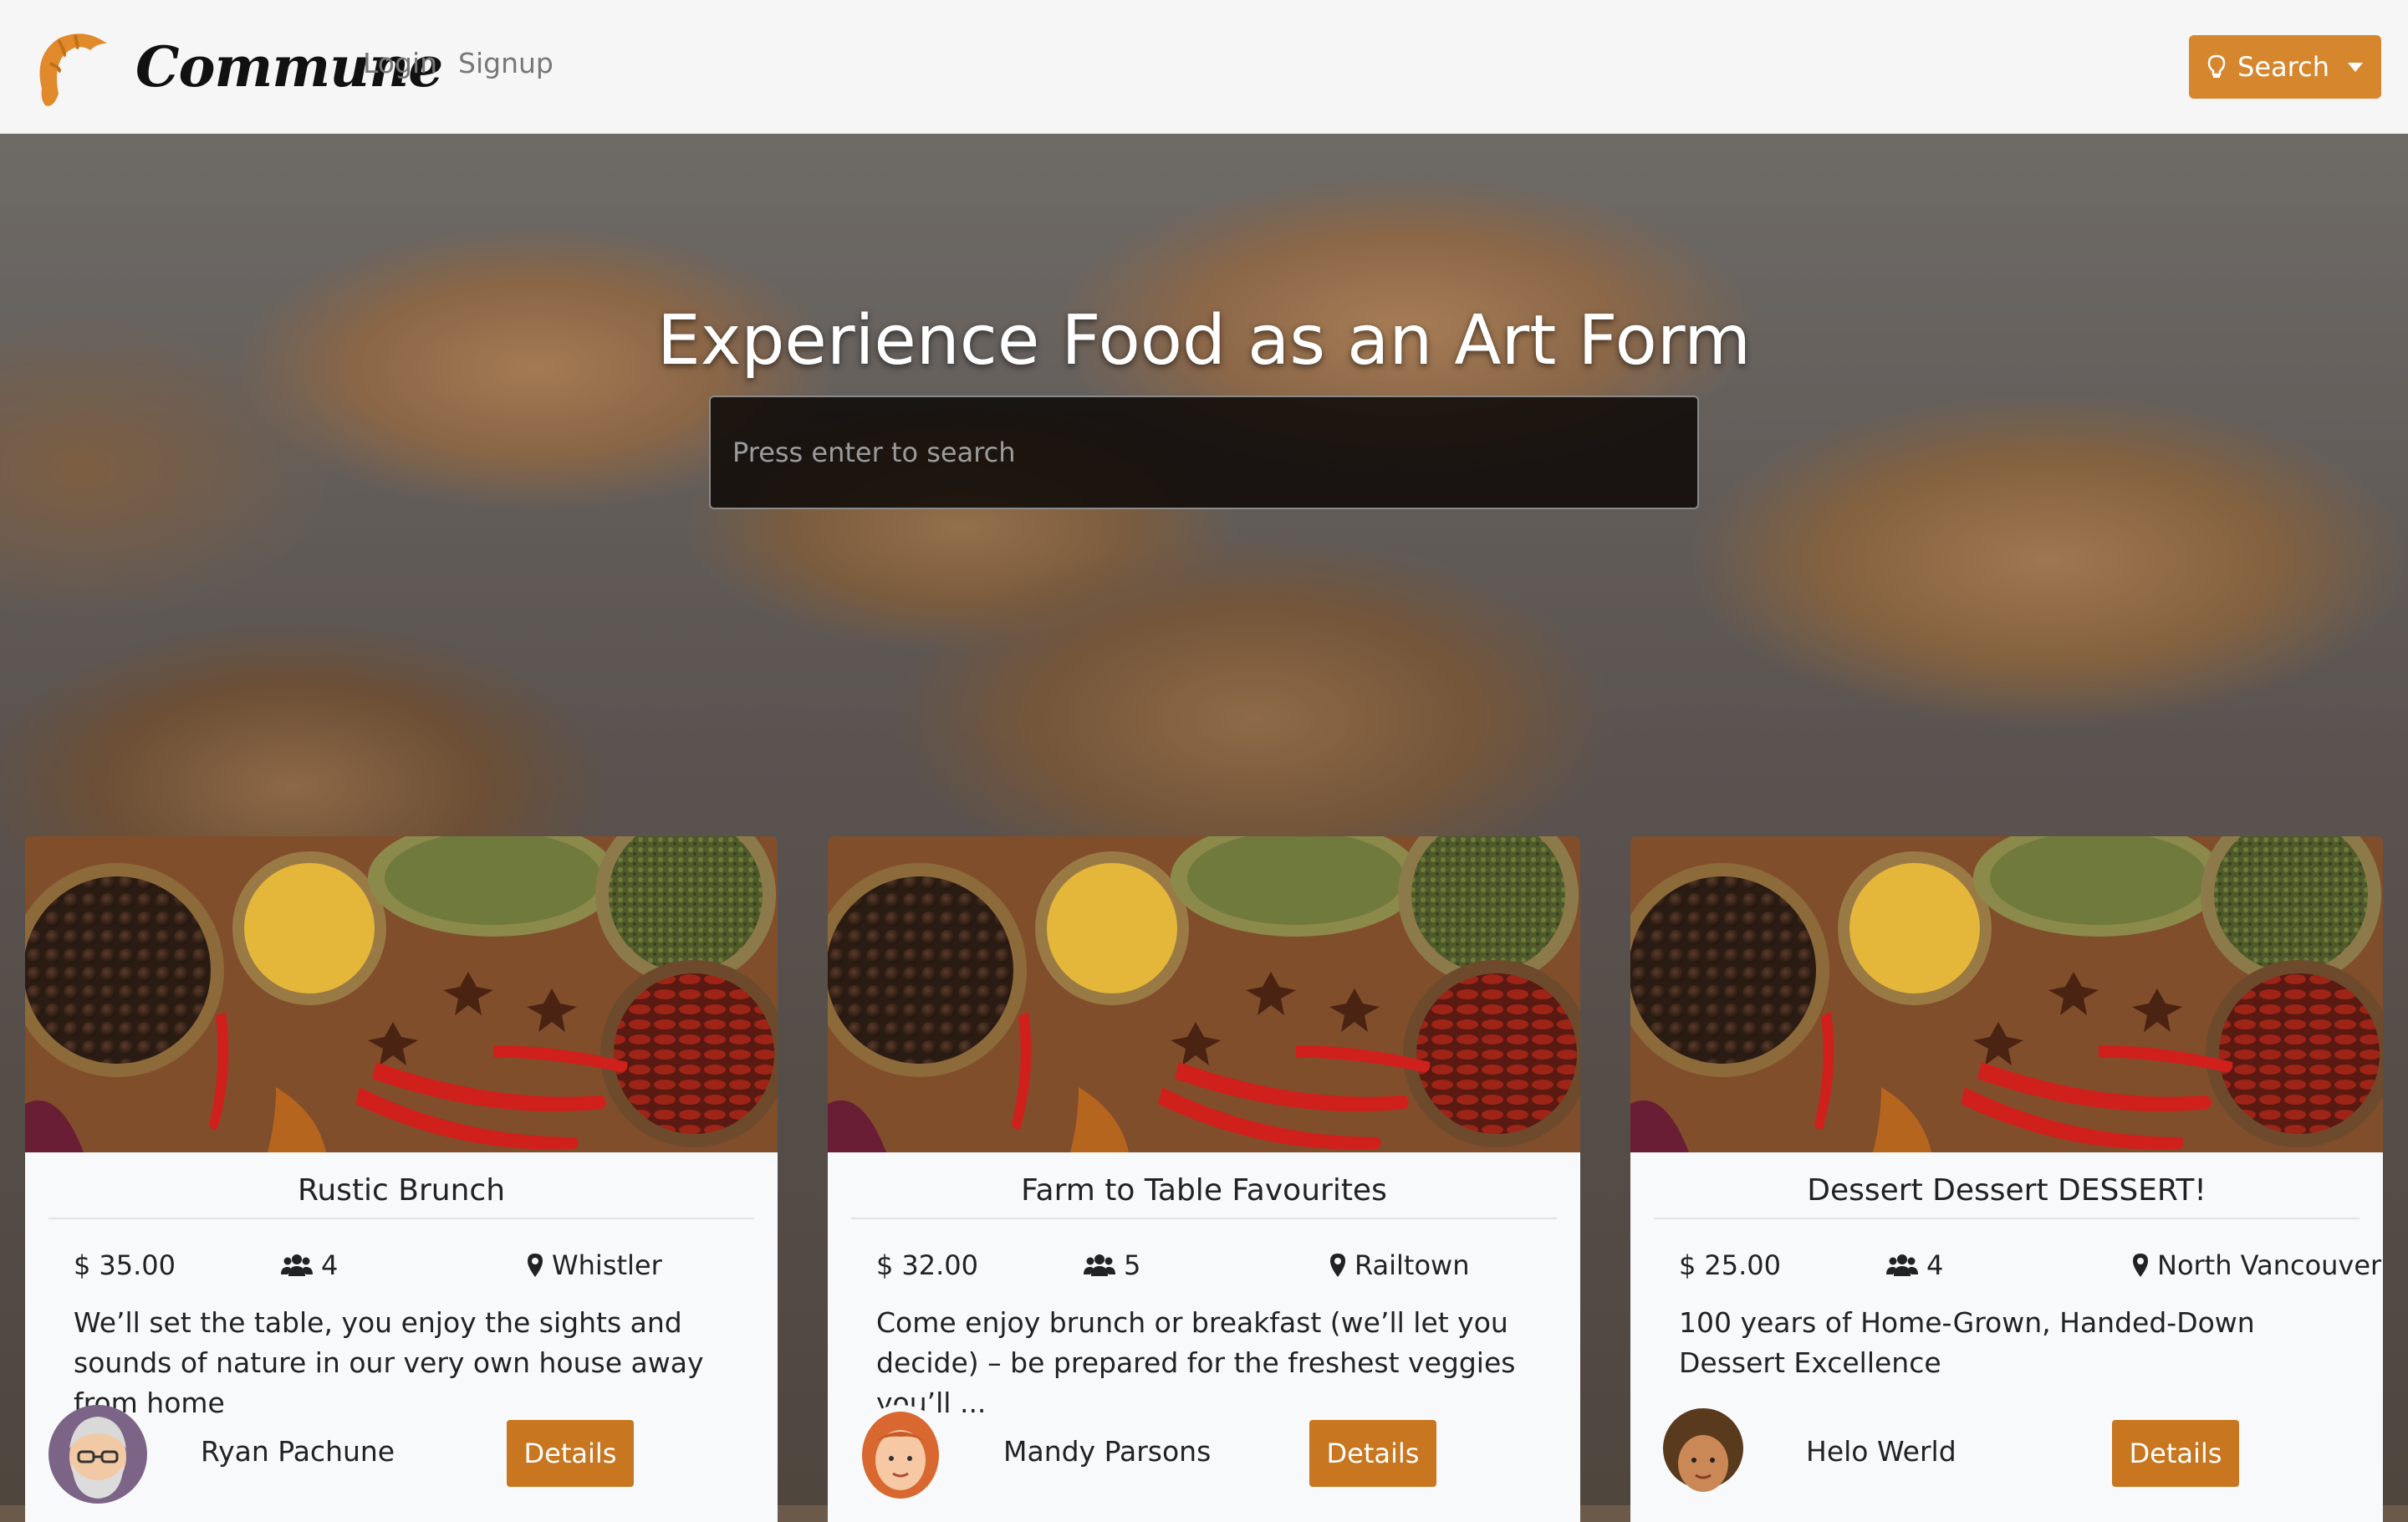 The width and height of the screenshot is (2408, 1522). I want to click on location-value: North Vancouver, so click(2269, 1265).